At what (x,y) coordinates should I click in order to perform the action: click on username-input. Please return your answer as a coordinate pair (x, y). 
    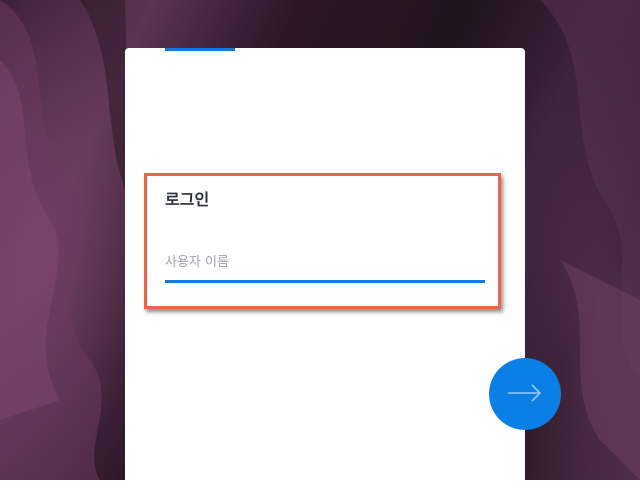
    Looking at the image, I should click on (325, 263).